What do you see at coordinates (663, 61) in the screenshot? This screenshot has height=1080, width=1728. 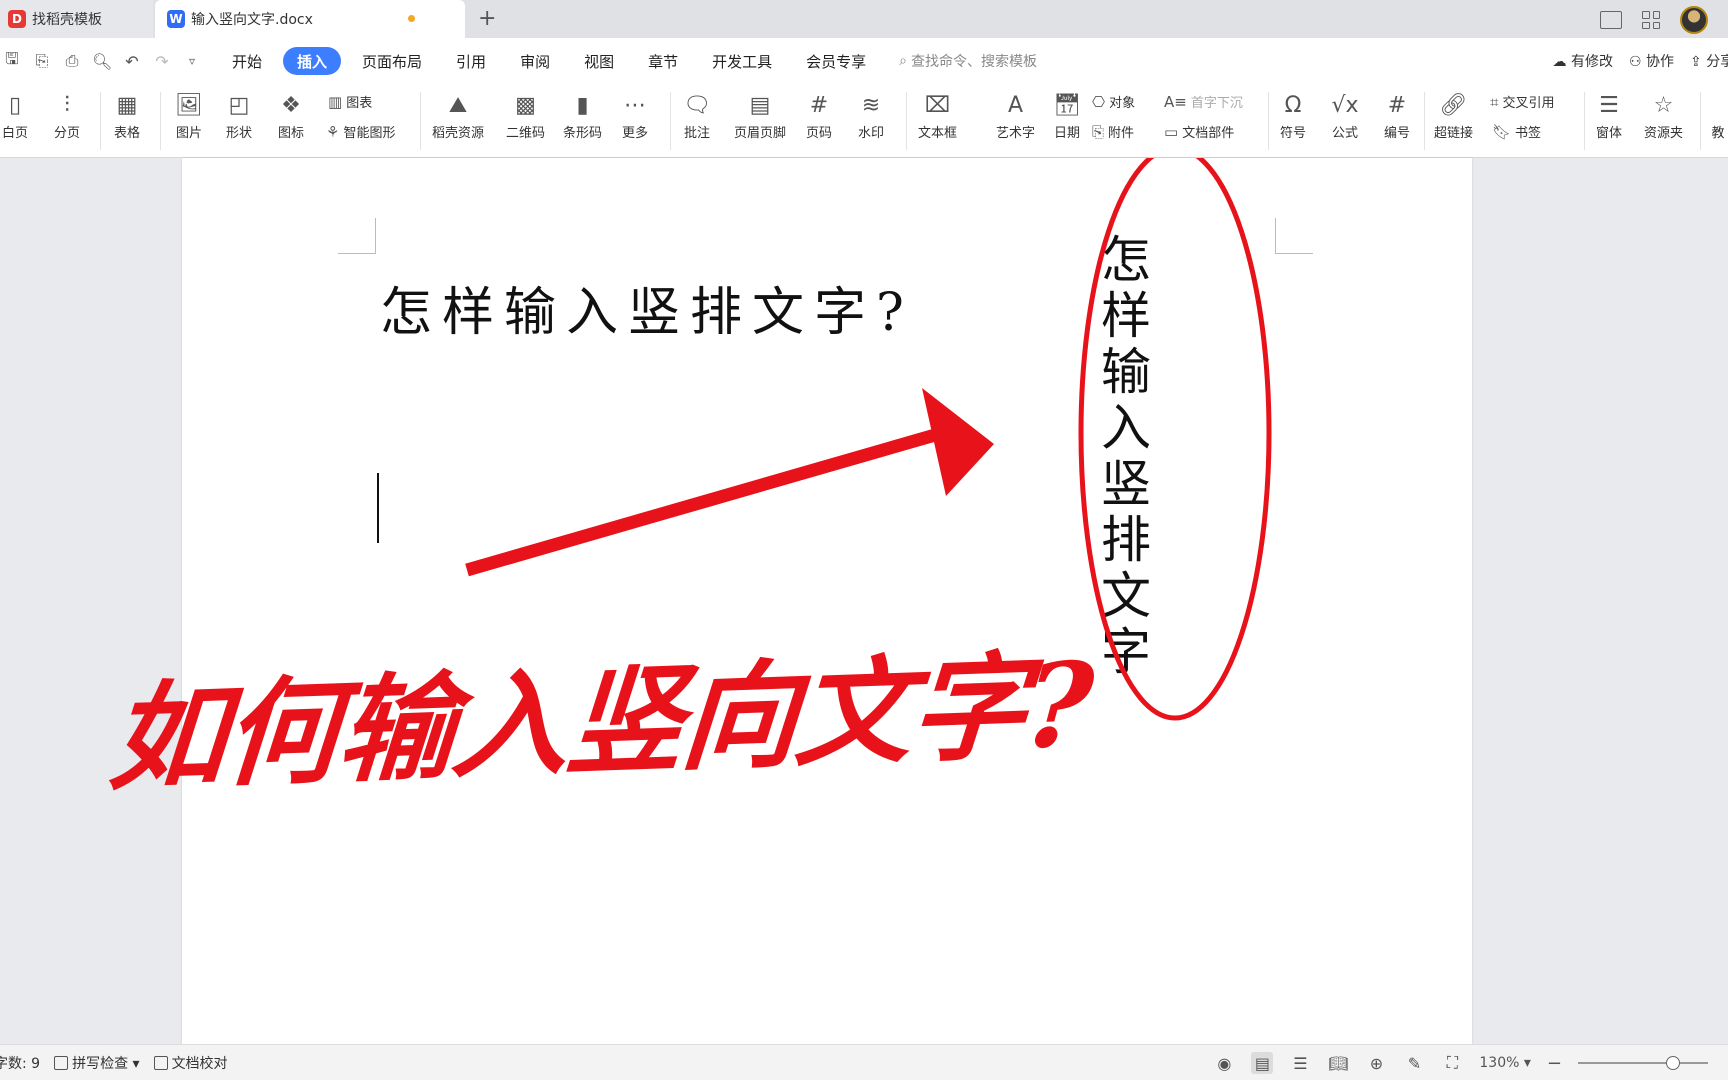 I see `menu-chapter: 章节` at bounding box center [663, 61].